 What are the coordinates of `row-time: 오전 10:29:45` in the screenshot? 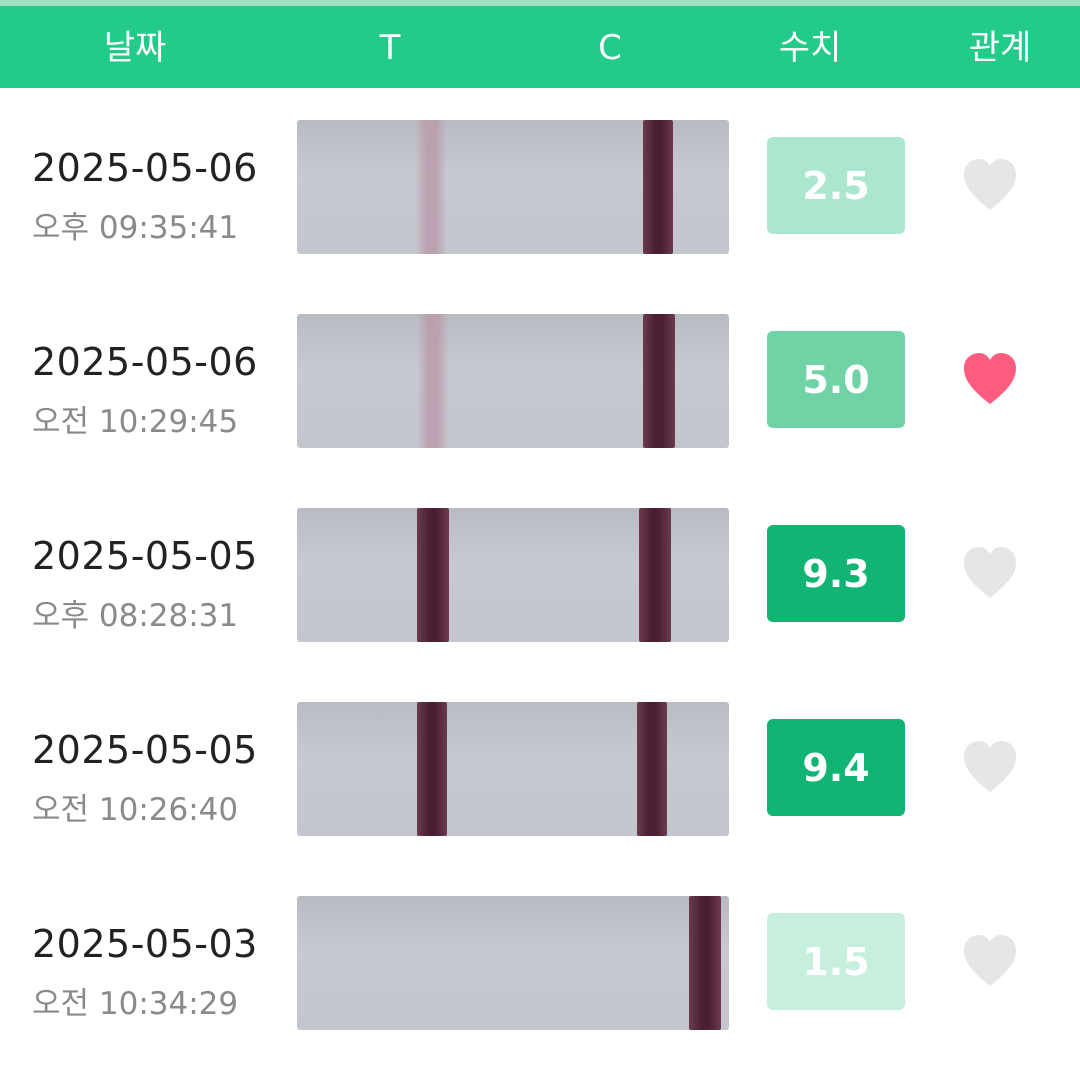 It's located at (135, 422).